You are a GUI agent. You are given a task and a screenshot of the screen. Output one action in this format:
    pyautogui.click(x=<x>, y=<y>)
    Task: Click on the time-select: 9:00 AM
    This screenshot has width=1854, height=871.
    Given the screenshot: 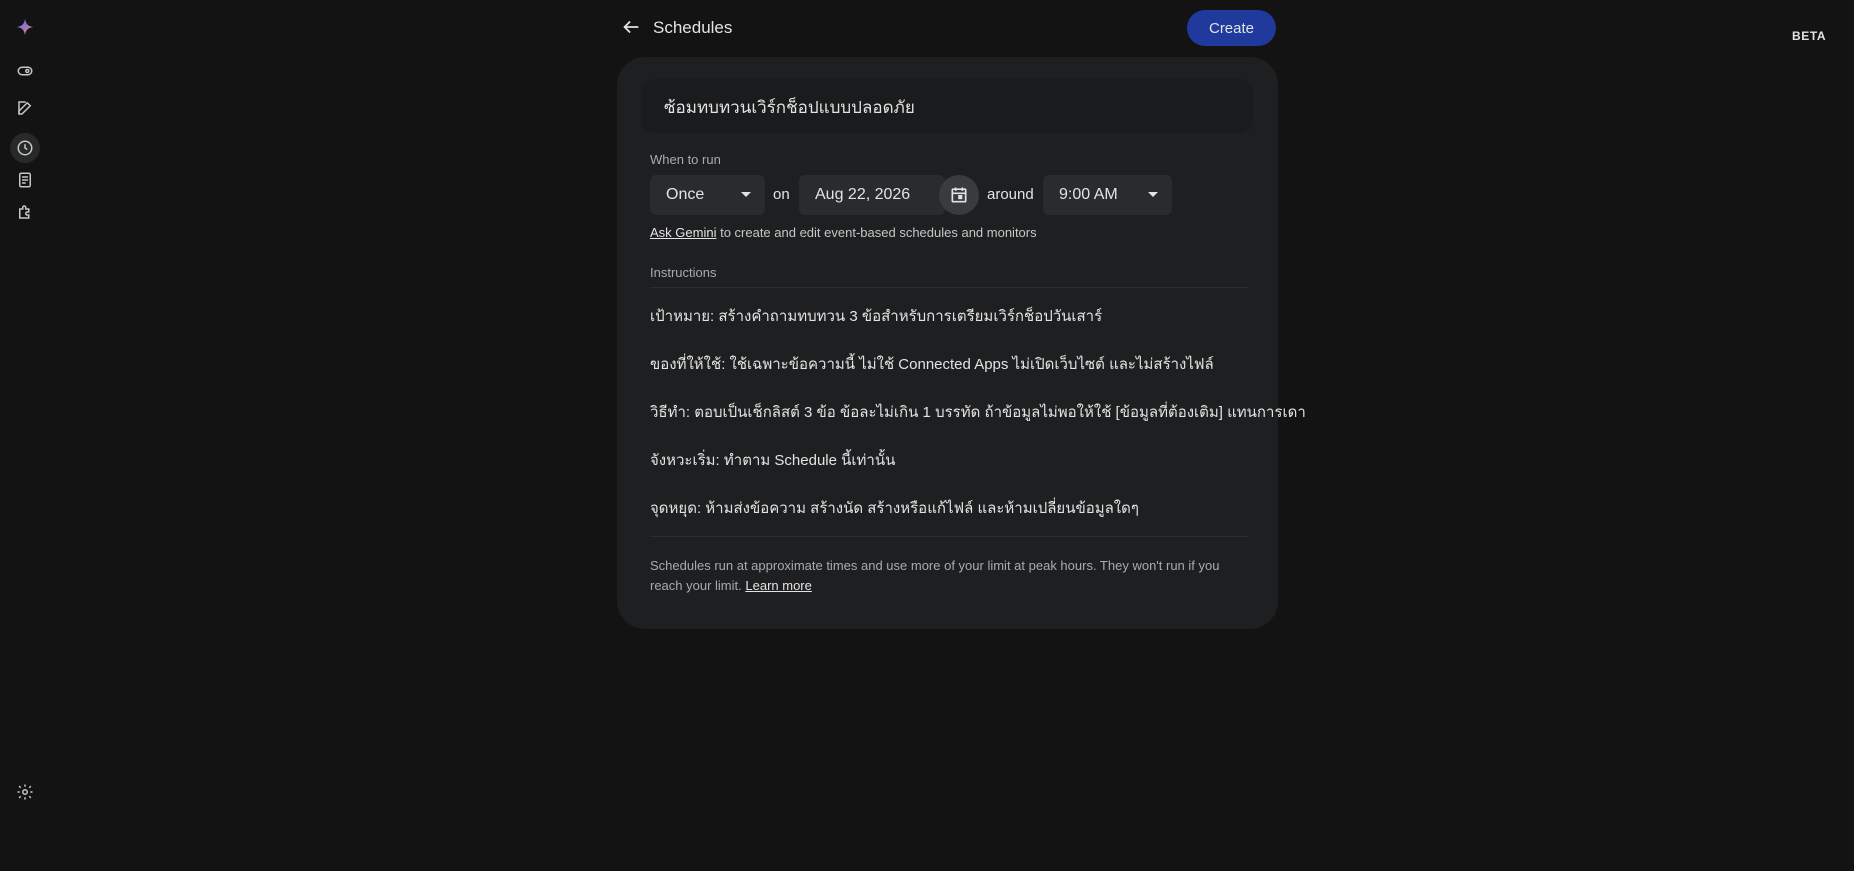 What is the action you would take?
    pyautogui.click(x=1107, y=195)
    